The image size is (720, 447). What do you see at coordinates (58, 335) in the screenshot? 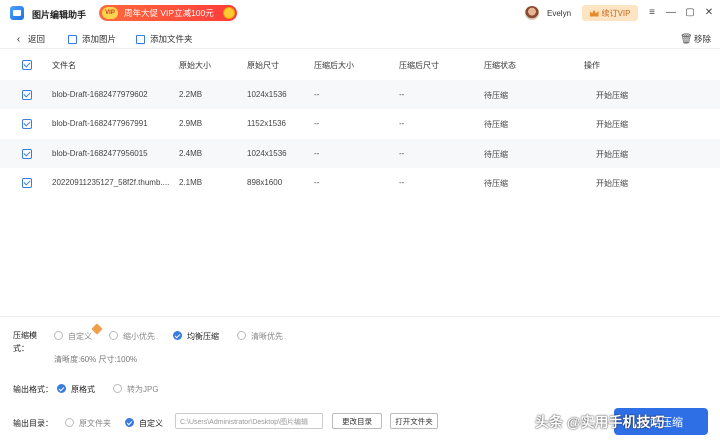
I see `mode-custom-radio` at bounding box center [58, 335].